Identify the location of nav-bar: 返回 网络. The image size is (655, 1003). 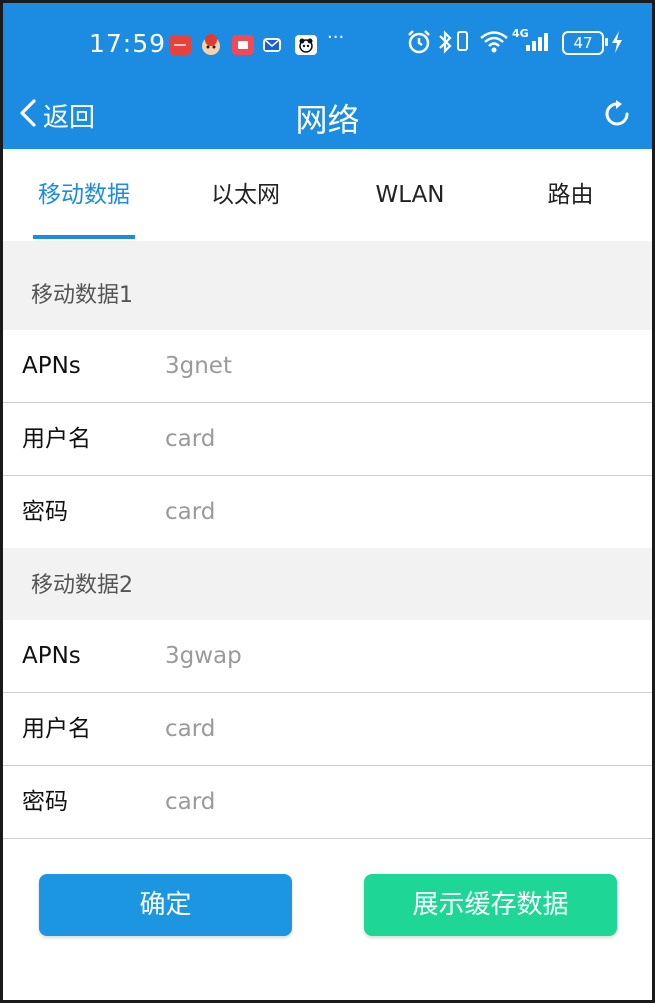
(327, 116).